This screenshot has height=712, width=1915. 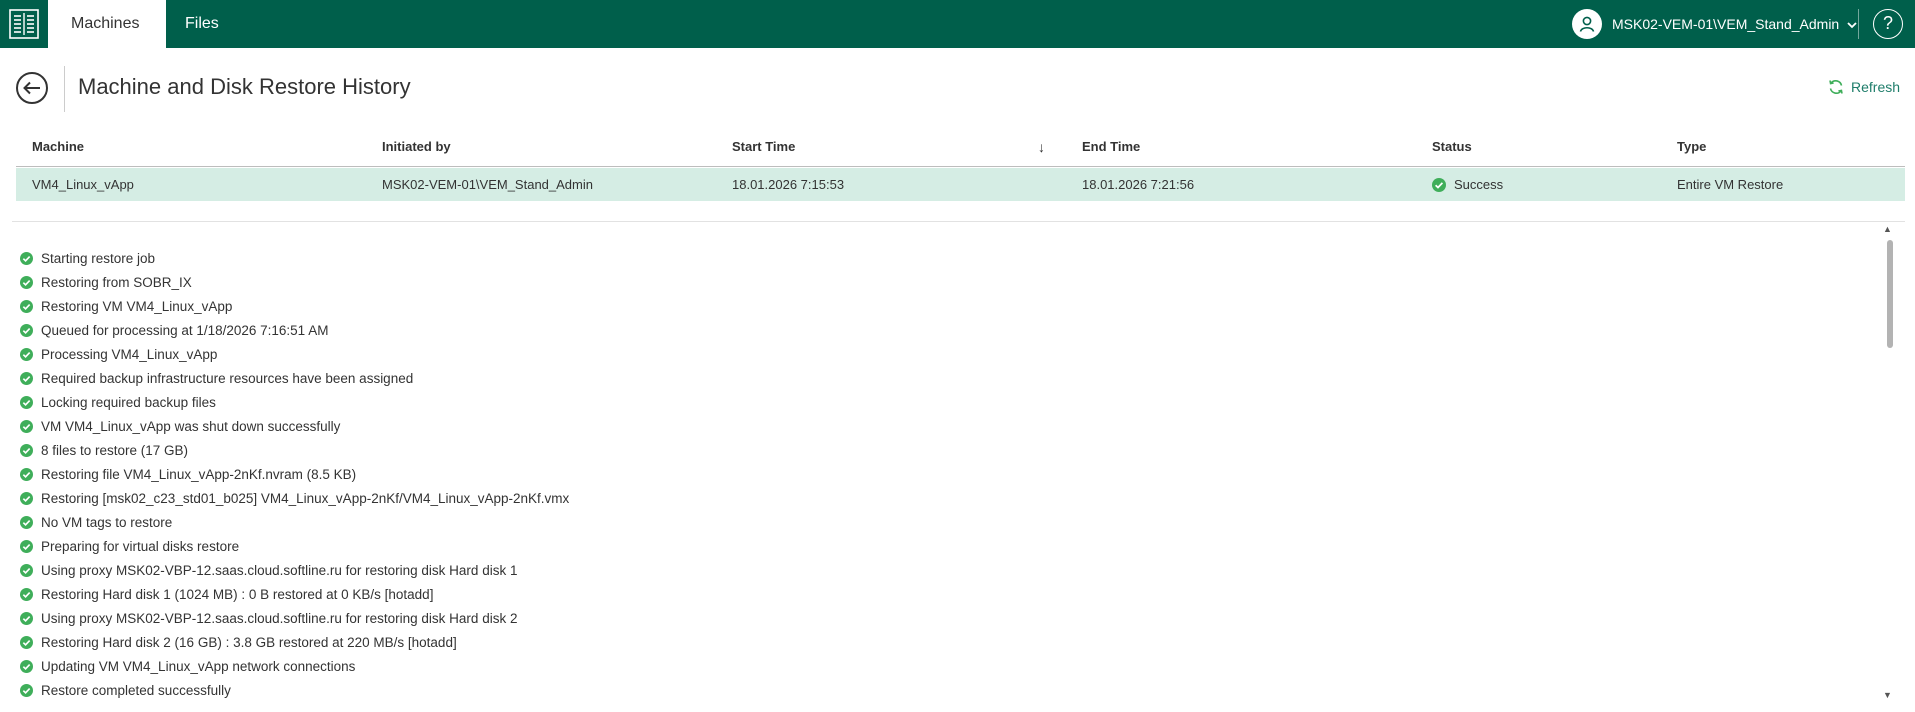 What do you see at coordinates (1852, 24) in the screenshot?
I see `chevron-down-icon` at bounding box center [1852, 24].